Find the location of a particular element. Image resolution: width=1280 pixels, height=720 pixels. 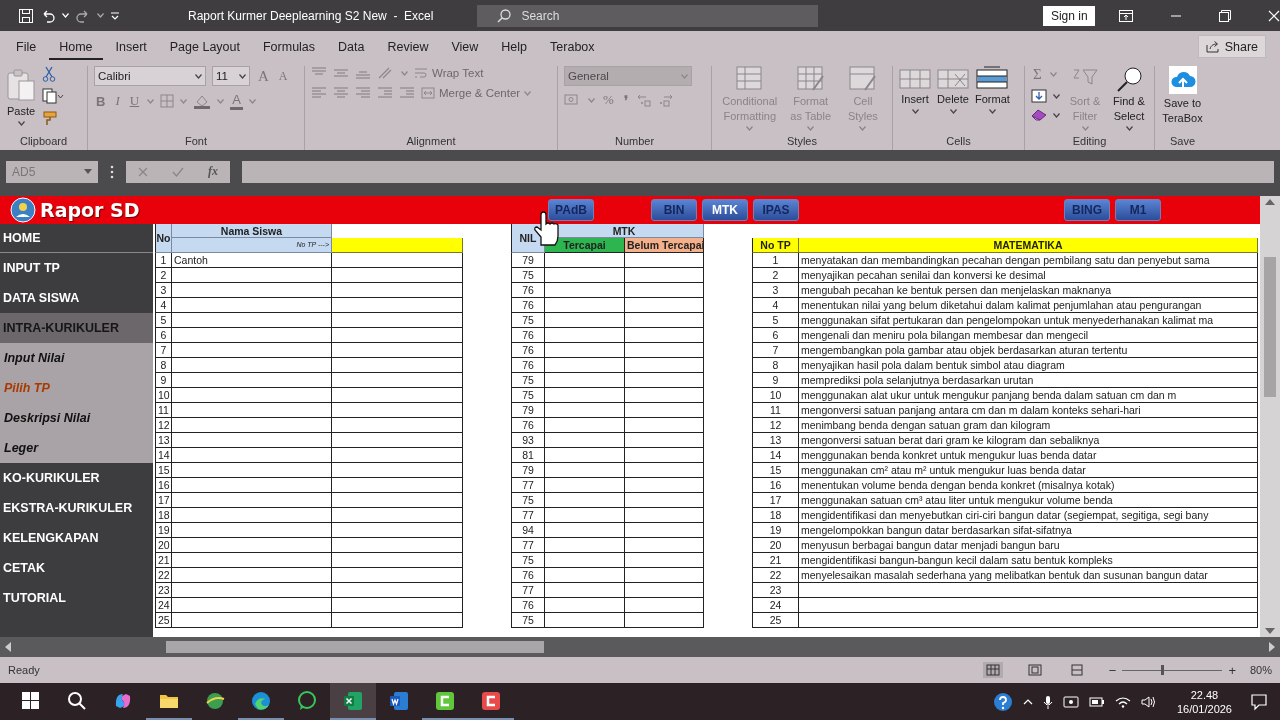

sidebar-item: KELENGKAPAN is located at coordinates (76, 538).